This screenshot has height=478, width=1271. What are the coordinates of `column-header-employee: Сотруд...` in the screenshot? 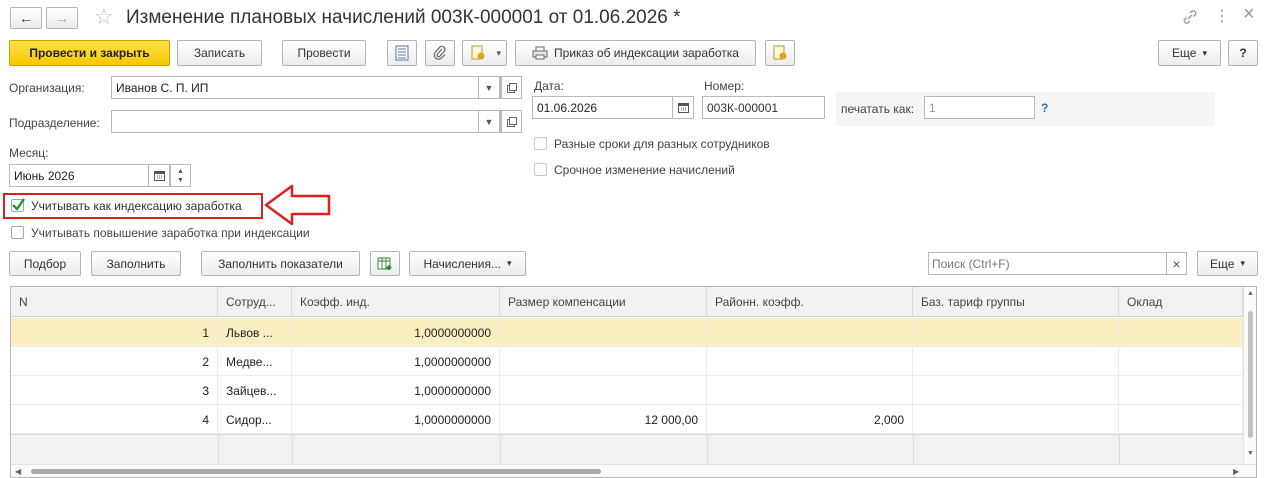 It's located at (255, 302).